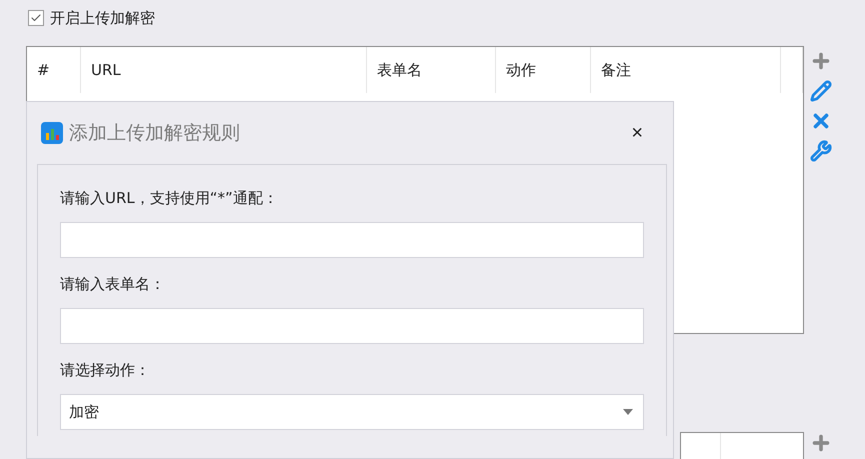 This screenshot has width=865, height=459. I want to click on column-header: 备注, so click(686, 70).